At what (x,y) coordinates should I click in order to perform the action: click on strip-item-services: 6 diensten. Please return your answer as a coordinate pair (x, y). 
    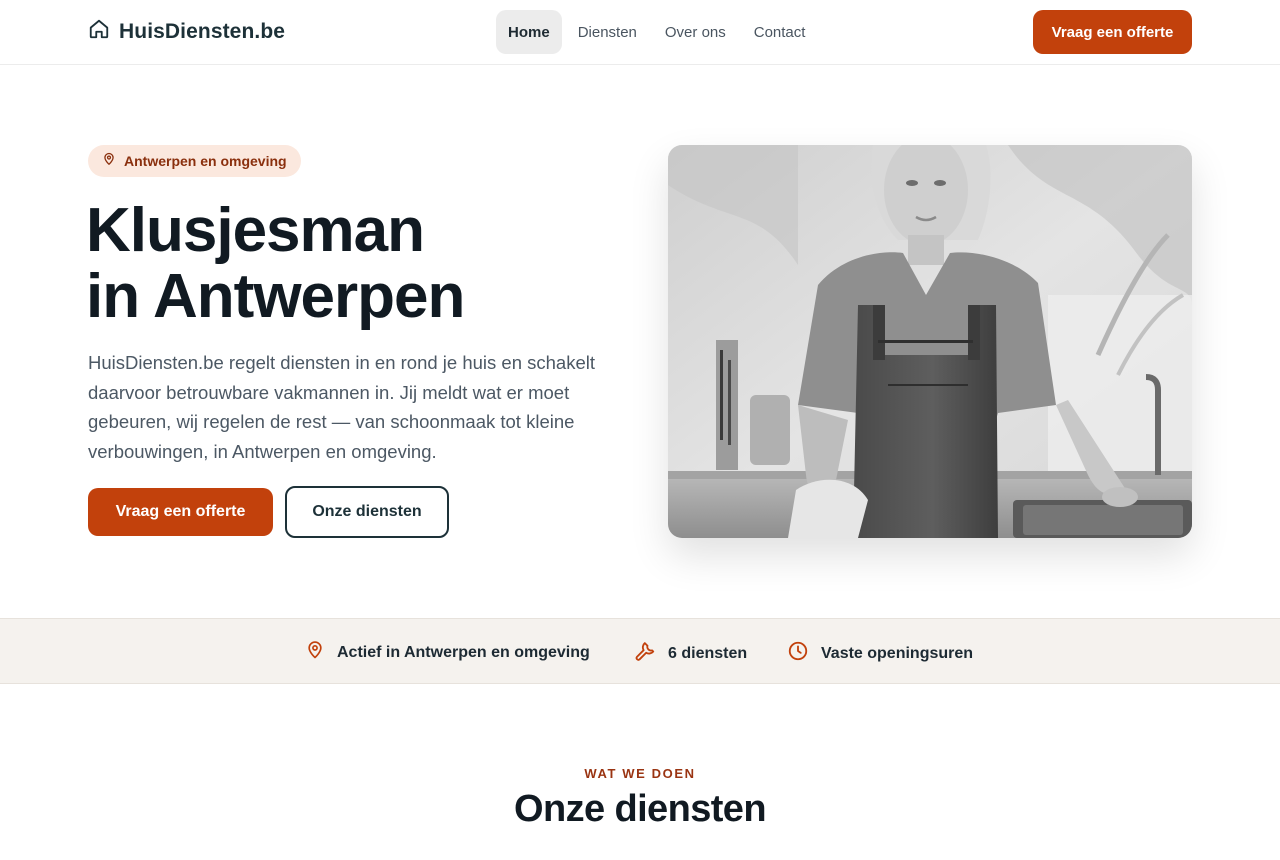
    Looking at the image, I should click on (690, 653).